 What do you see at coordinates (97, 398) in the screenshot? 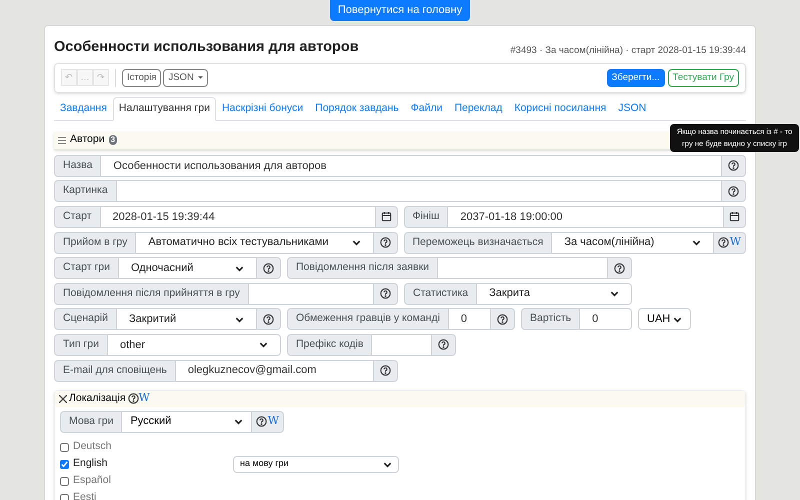
I see `localization-title: Локалізація` at bounding box center [97, 398].